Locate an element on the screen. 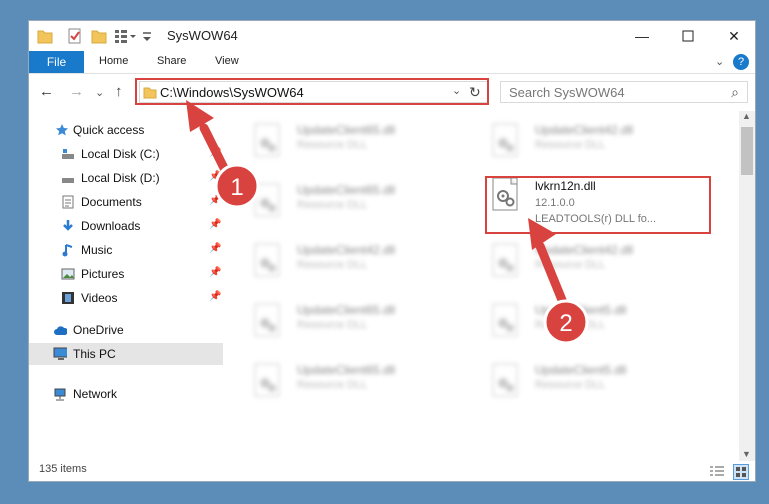  up-button: ↑ is located at coordinates (119, 91).